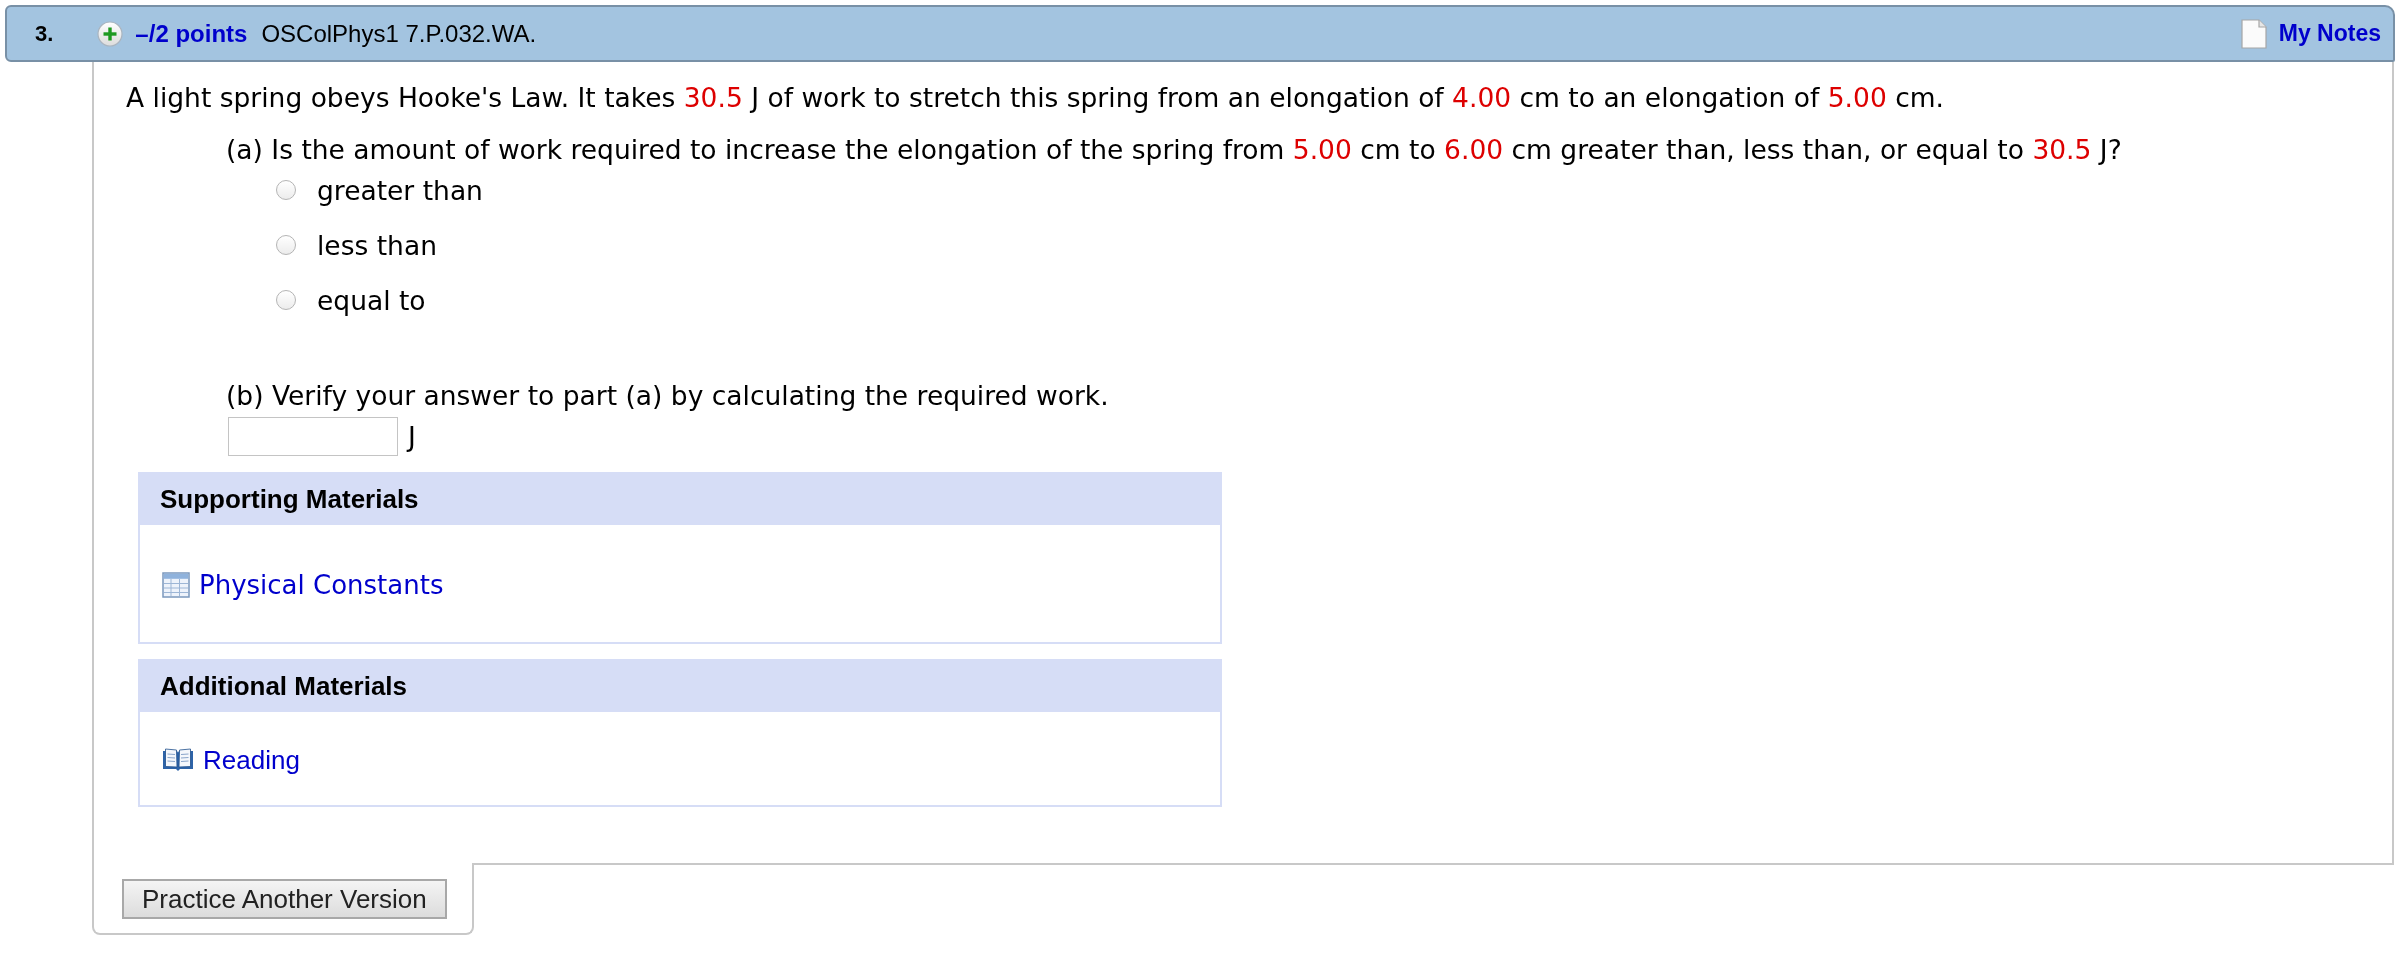 The image size is (2404, 955). Describe the element at coordinates (399, 33) in the screenshot. I see `question-code: OSColPhys1 7.P.032.WA.` at that location.